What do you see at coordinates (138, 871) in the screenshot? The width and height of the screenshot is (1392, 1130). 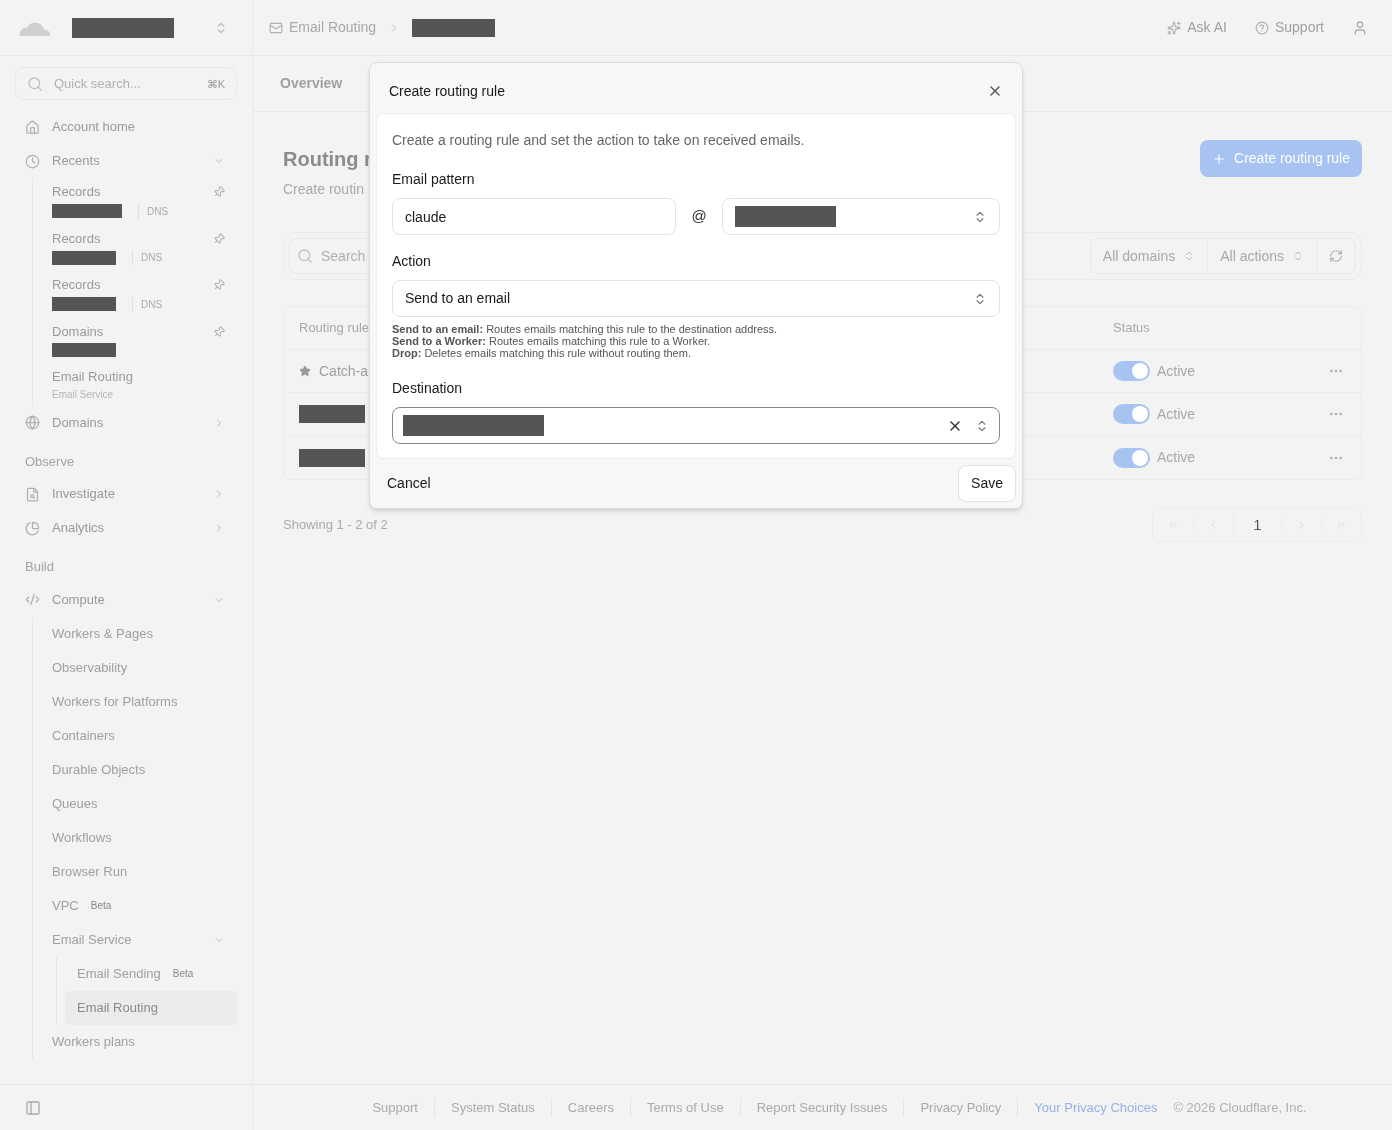 I see `sidebar-item: Browser Run` at bounding box center [138, 871].